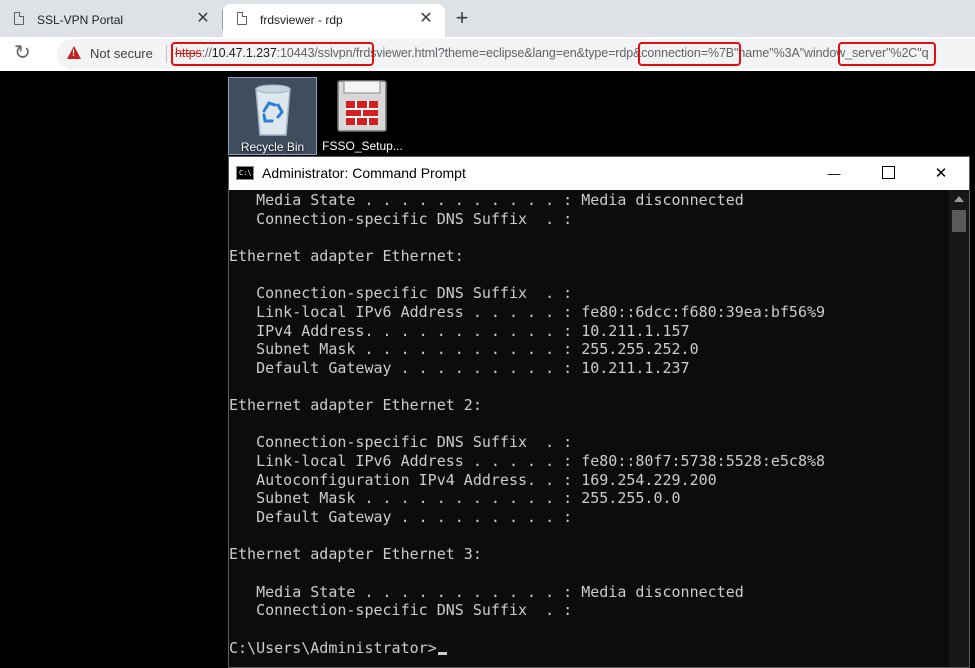  Describe the element at coordinates (301, 20) in the screenshot. I see `tab-title: frdsviewer - rdp` at that location.